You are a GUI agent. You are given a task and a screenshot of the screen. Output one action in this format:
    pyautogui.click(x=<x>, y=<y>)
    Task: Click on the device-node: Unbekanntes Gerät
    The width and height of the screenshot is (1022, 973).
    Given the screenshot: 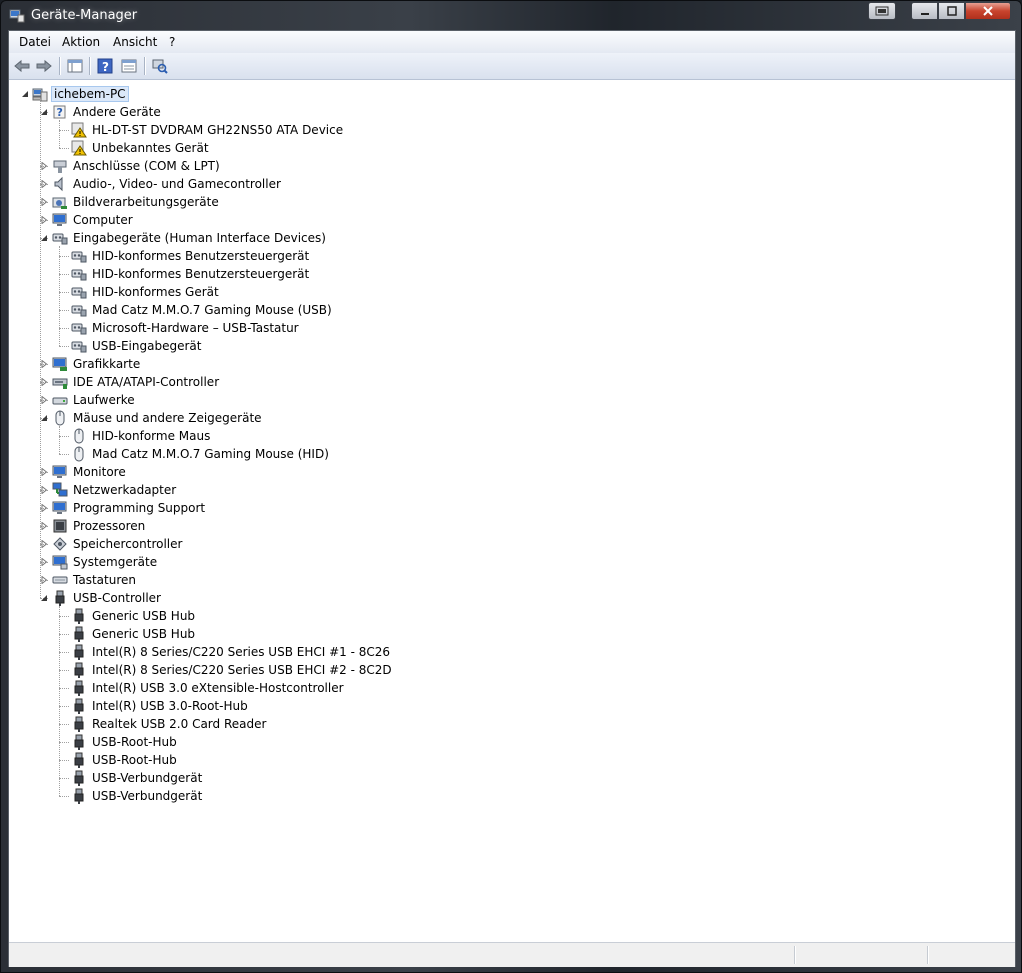 What is the action you would take?
    pyautogui.click(x=141, y=148)
    